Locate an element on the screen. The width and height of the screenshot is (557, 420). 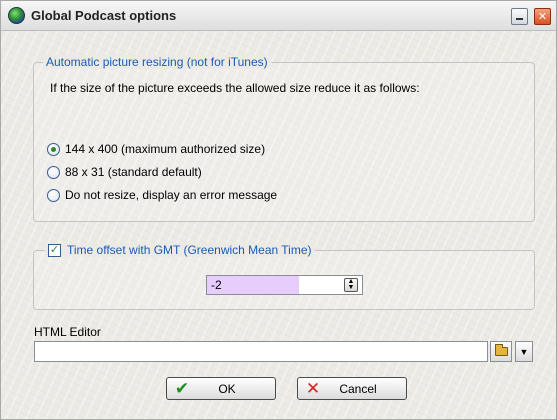
gmt-checkbox: ✓ is located at coordinates (54, 250).